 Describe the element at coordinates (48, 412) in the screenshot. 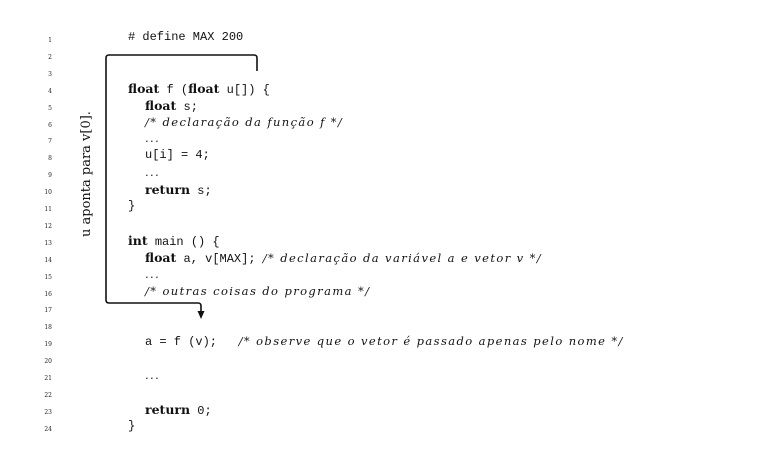

I see `line-number: 23` at that location.